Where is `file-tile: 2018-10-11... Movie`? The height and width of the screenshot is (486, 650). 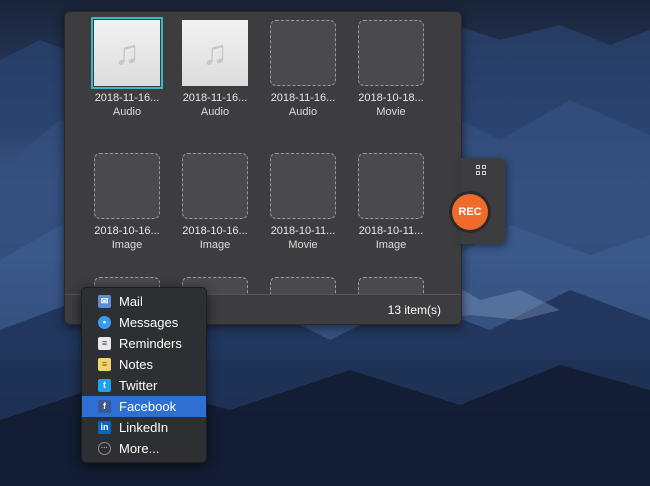 file-tile: 2018-10-11... Movie is located at coordinates (303, 202).